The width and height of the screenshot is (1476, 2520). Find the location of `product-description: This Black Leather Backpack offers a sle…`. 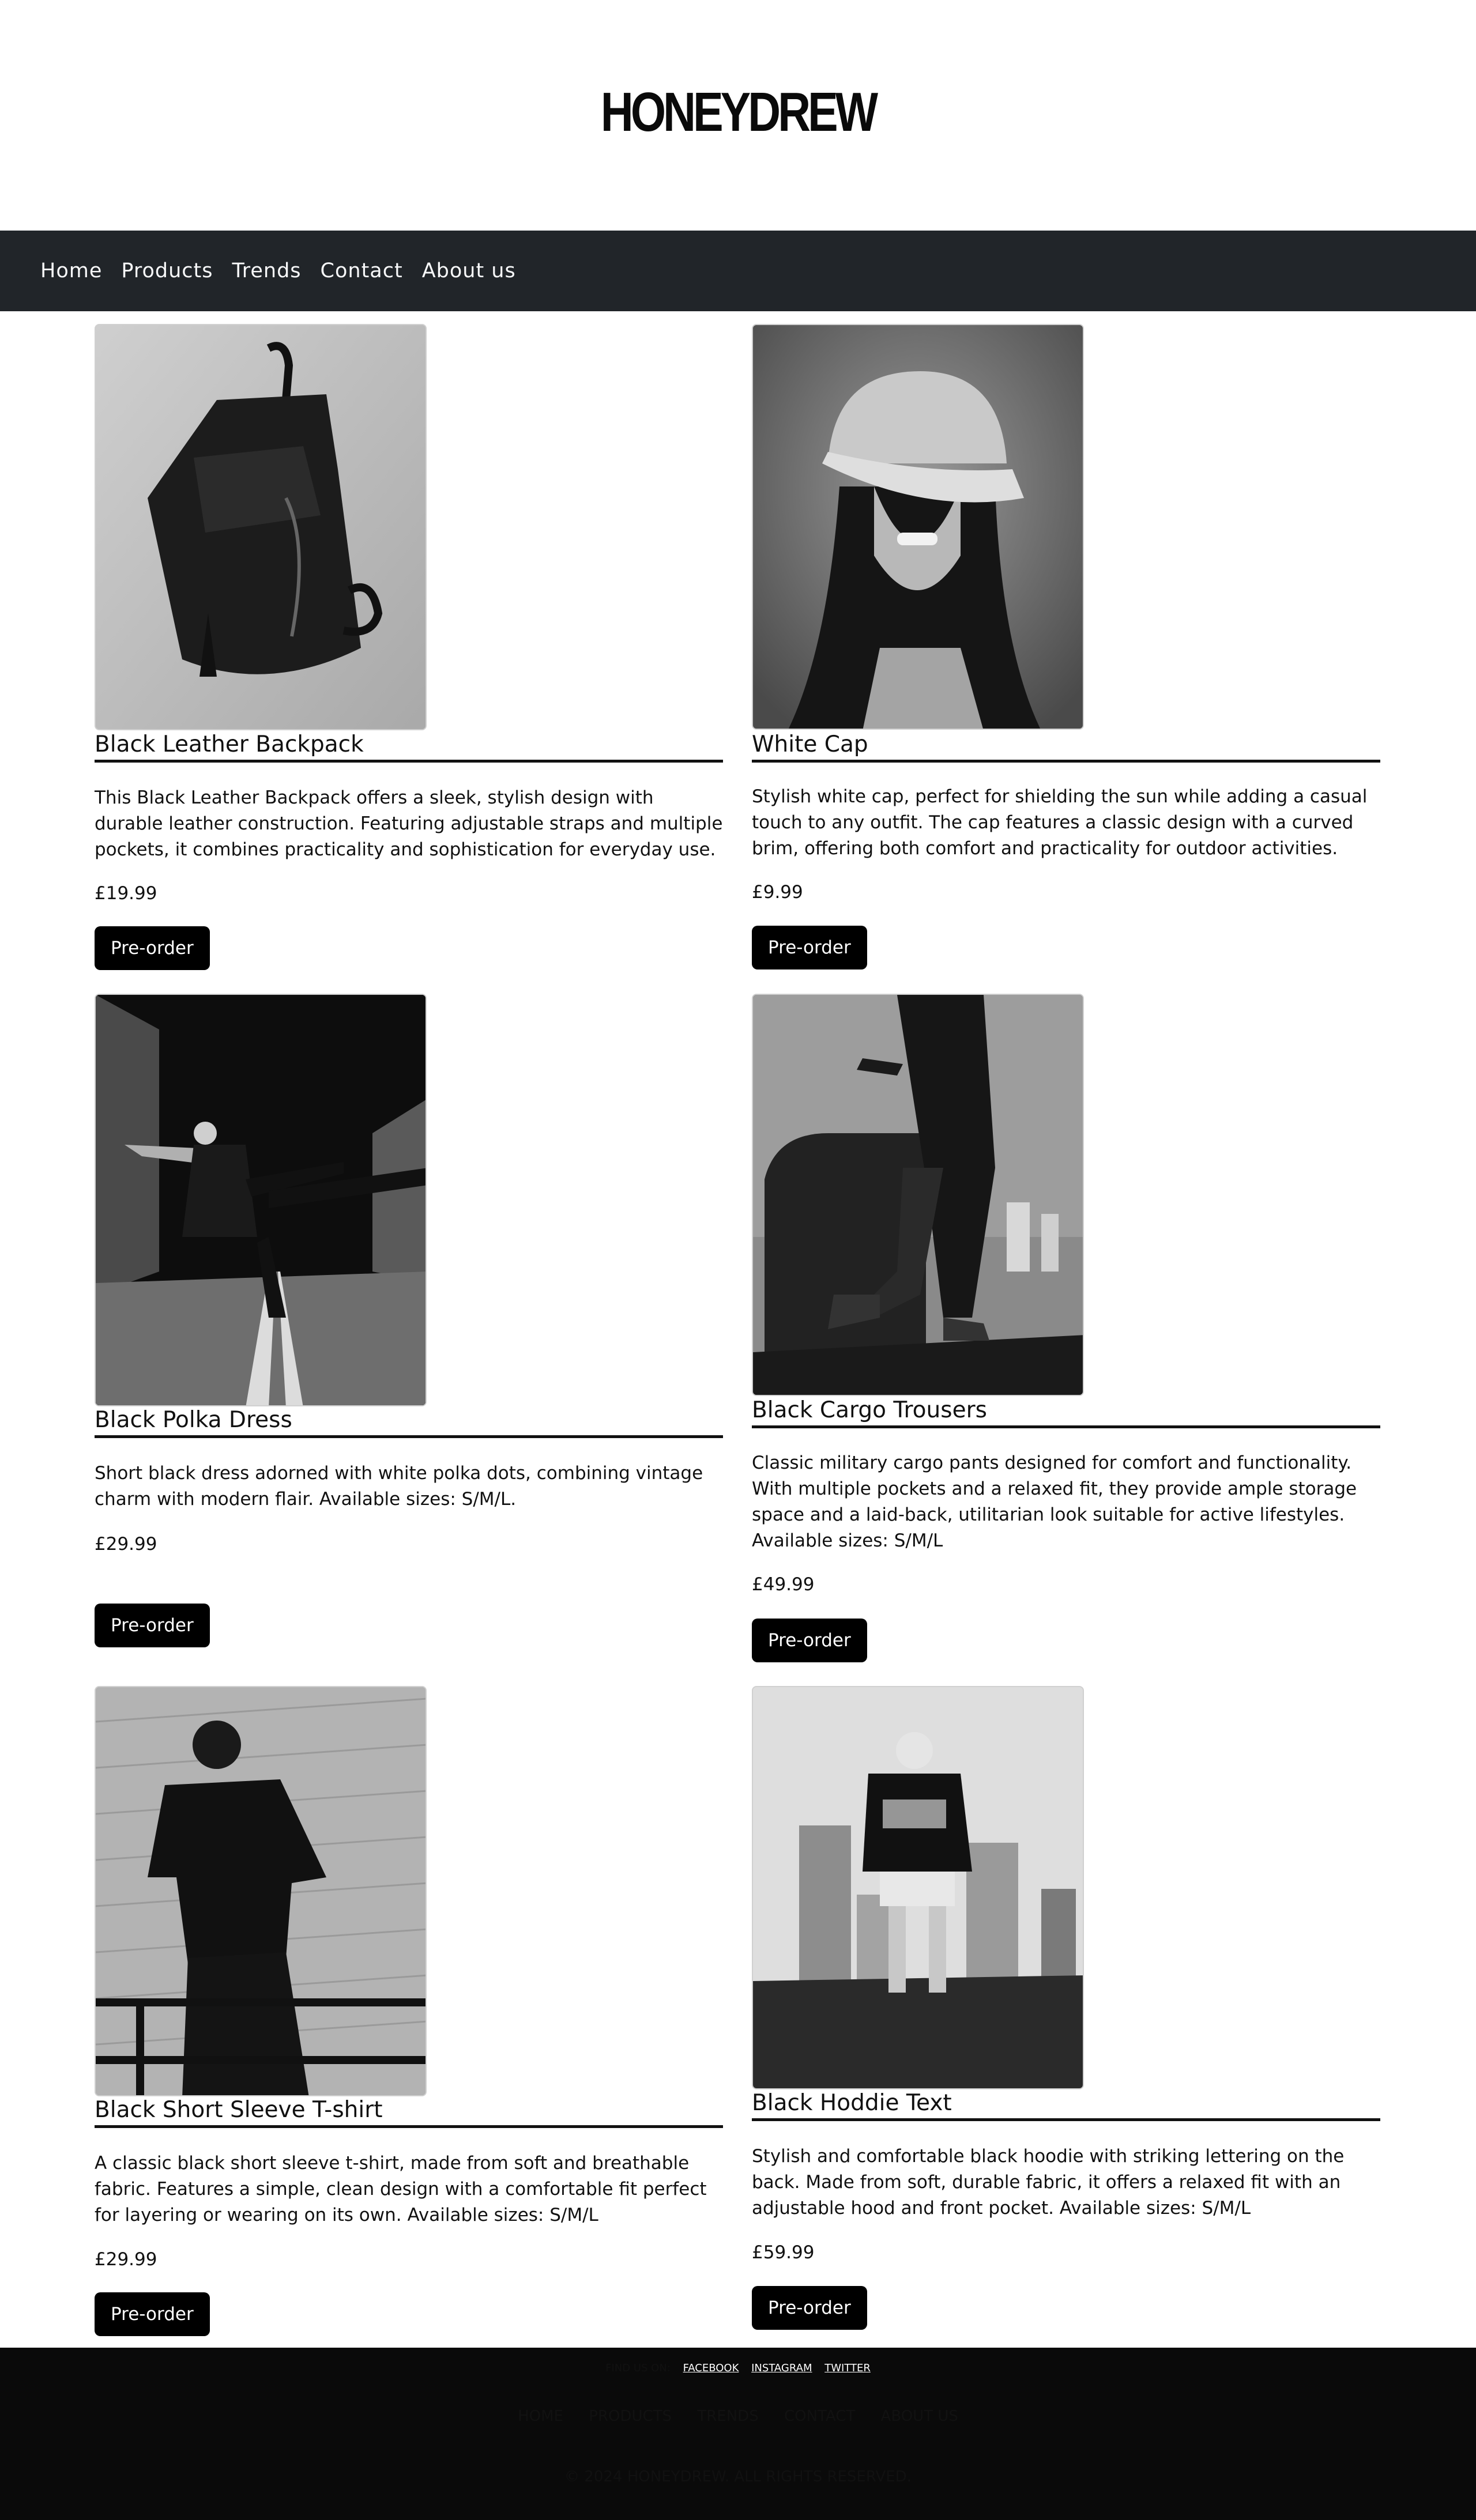

product-description: This Black Leather Backpack offers a sle… is located at coordinates (409, 823).